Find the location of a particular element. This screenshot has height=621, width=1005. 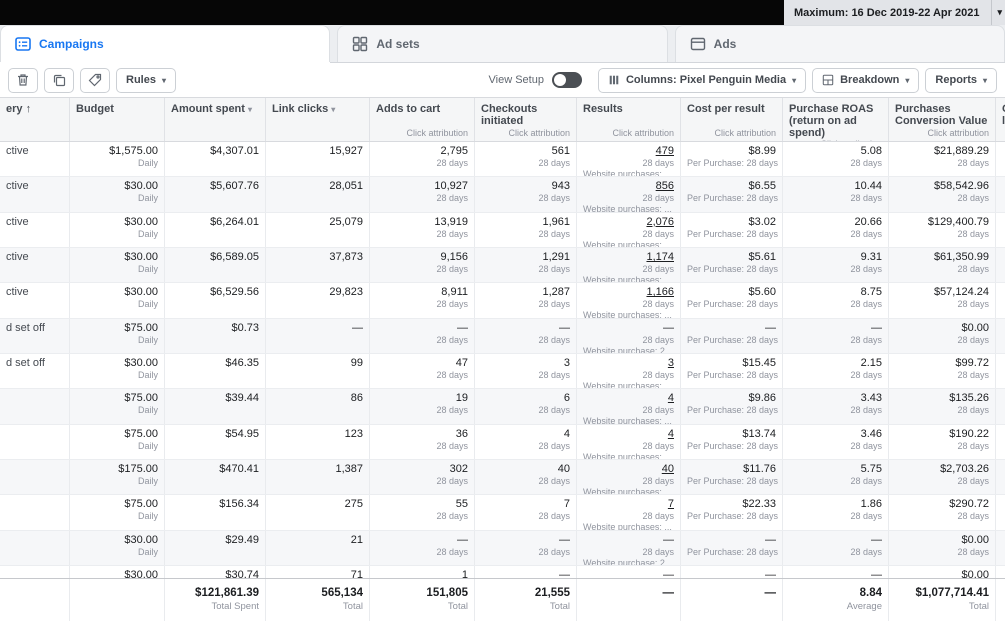

amount-spent-cell: $39.44 is located at coordinates (215, 406).